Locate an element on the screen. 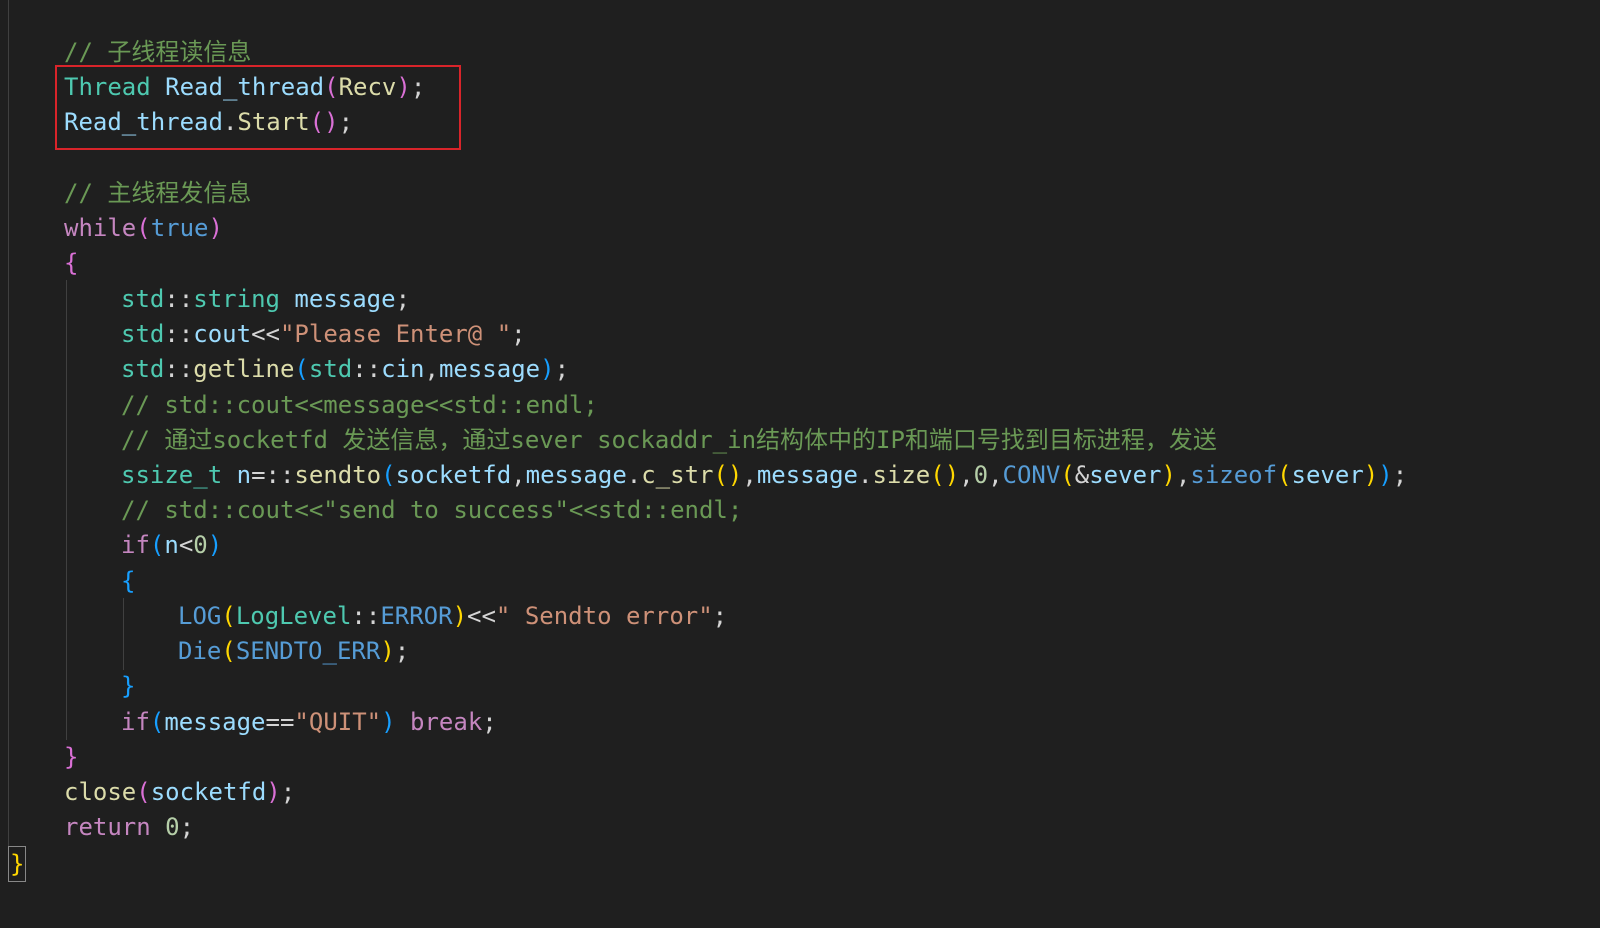 The width and height of the screenshot is (1600, 928). code-line: while(true) is located at coordinates (143, 228).